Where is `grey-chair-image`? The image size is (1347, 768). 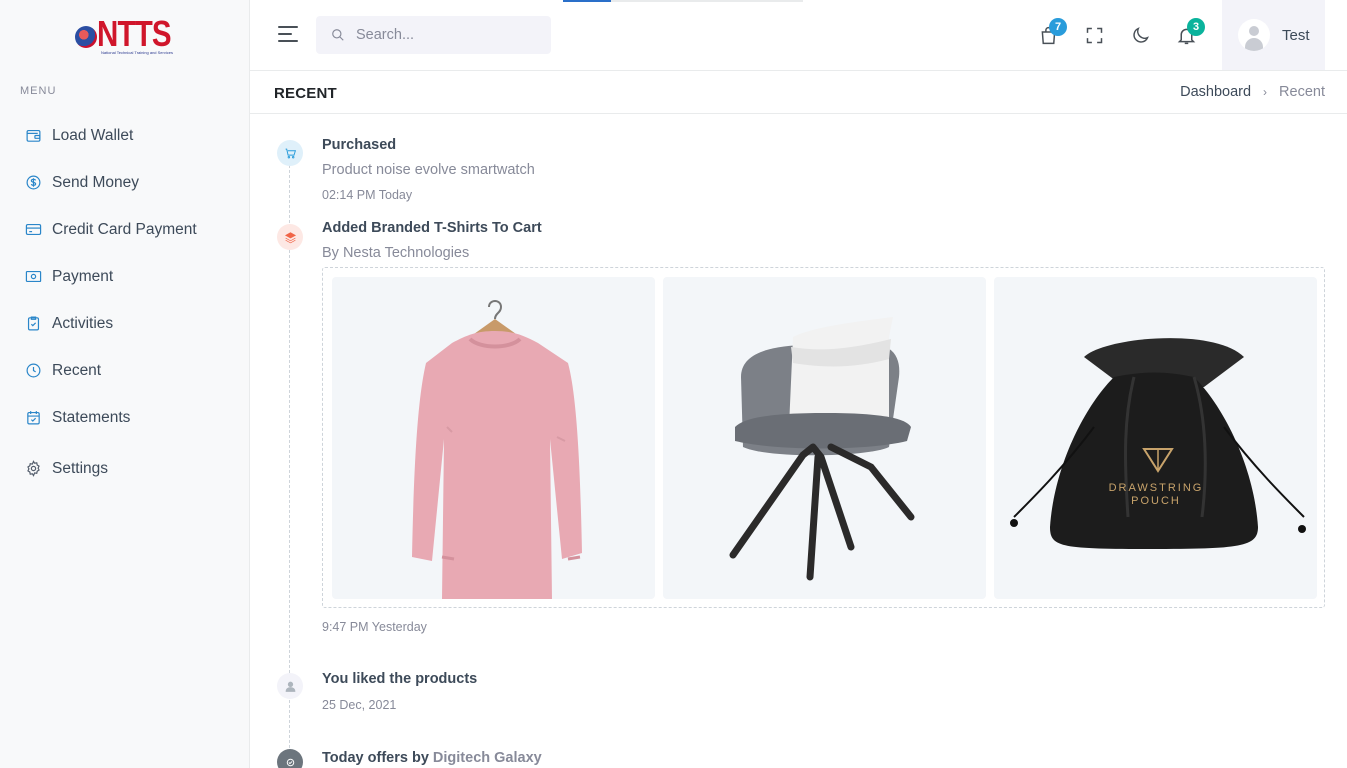 grey-chair-image is located at coordinates (824, 438).